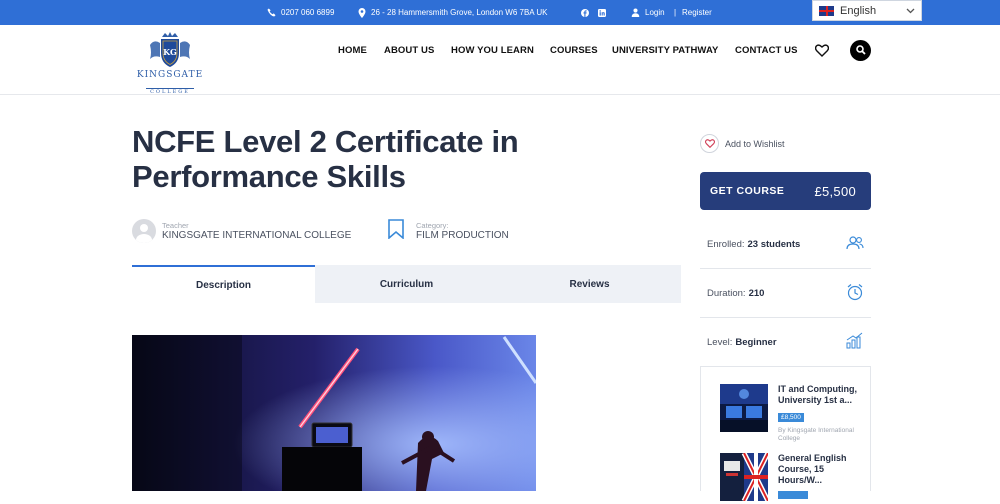 The width and height of the screenshot is (1000, 504). Describe the element at coordinates (766, 50) in the screenshot. I see `nav-contact-us: CONTACT US` at that location.